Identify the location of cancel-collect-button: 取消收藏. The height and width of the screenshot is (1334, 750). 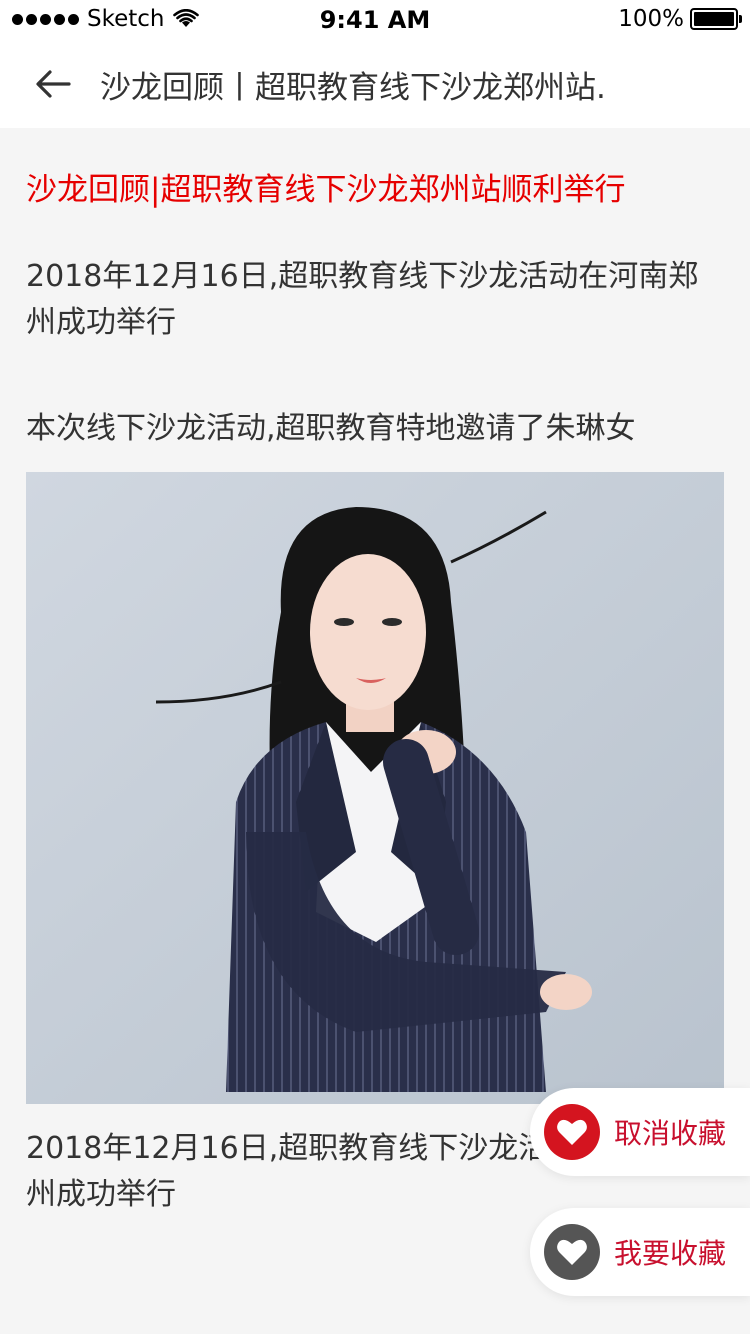
(640, 1132).